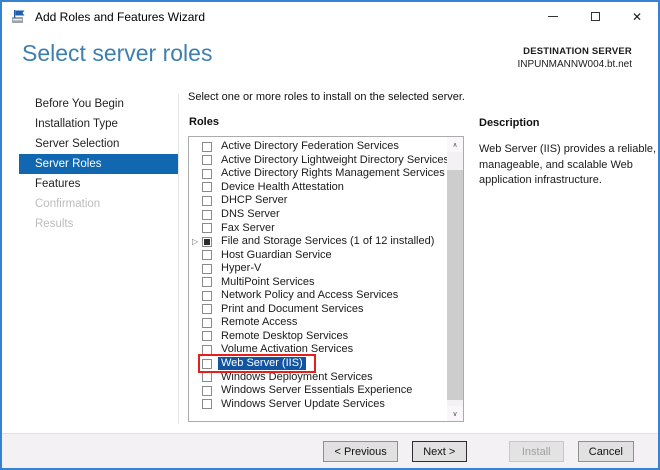 This screenshot has width=660, height=470. I want to click on role-row-remote-access: Remote Access, so click(317, 323).